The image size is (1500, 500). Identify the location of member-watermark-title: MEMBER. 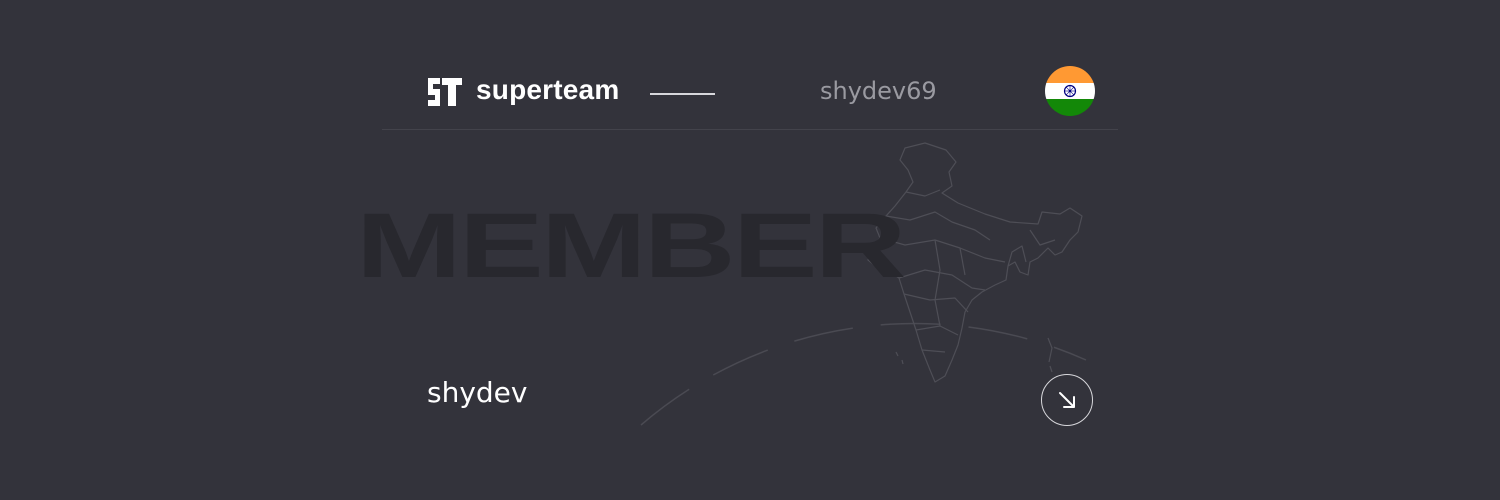
(631, 246).